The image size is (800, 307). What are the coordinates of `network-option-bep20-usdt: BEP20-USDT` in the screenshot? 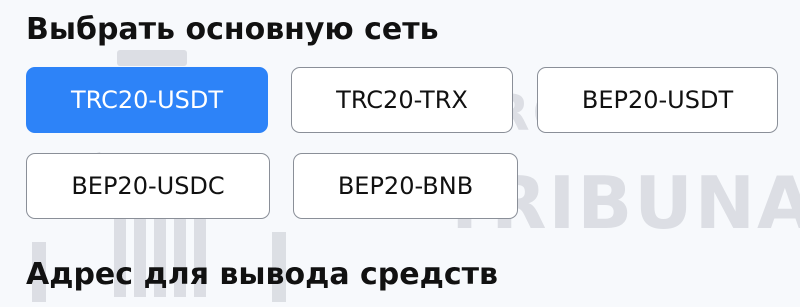 It's located at (657, 100).